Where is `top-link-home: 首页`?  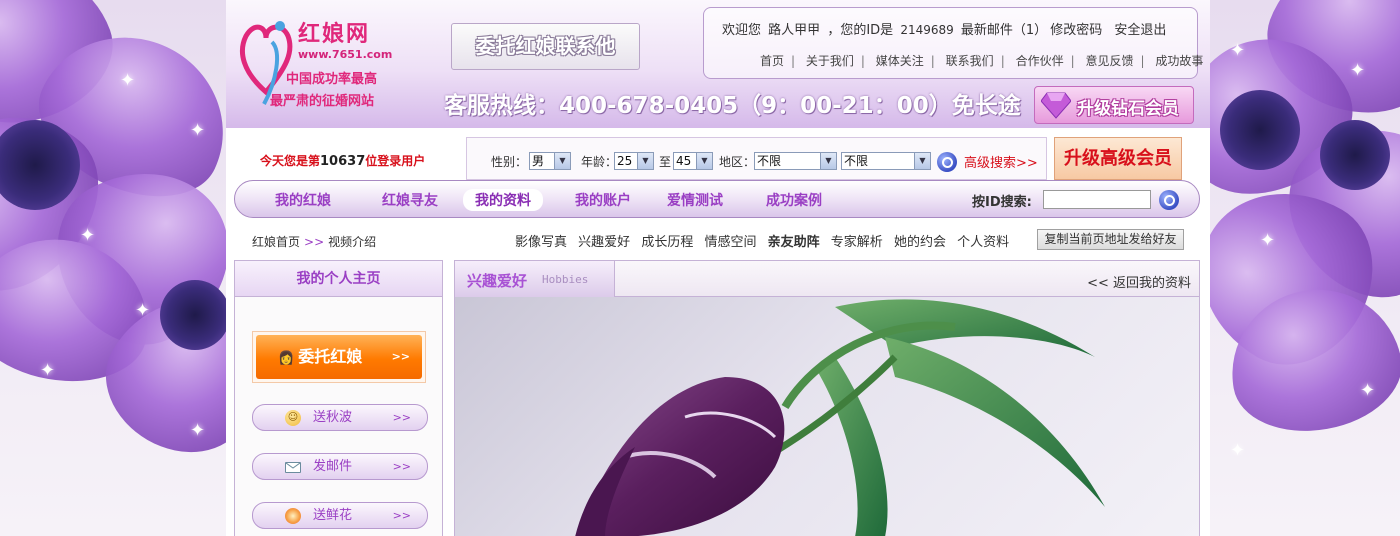 top-link-home: 首页 is located at coordinates (772, 61).